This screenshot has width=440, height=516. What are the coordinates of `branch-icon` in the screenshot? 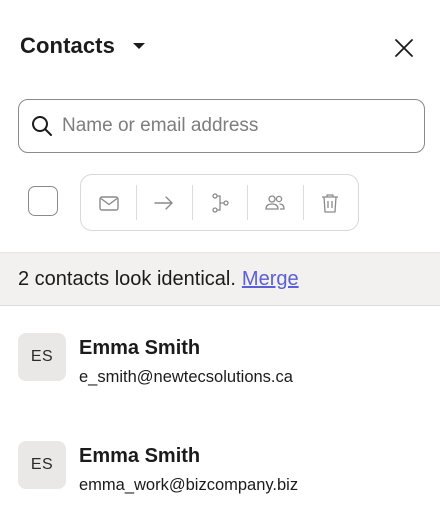 It's located at (220, 202).